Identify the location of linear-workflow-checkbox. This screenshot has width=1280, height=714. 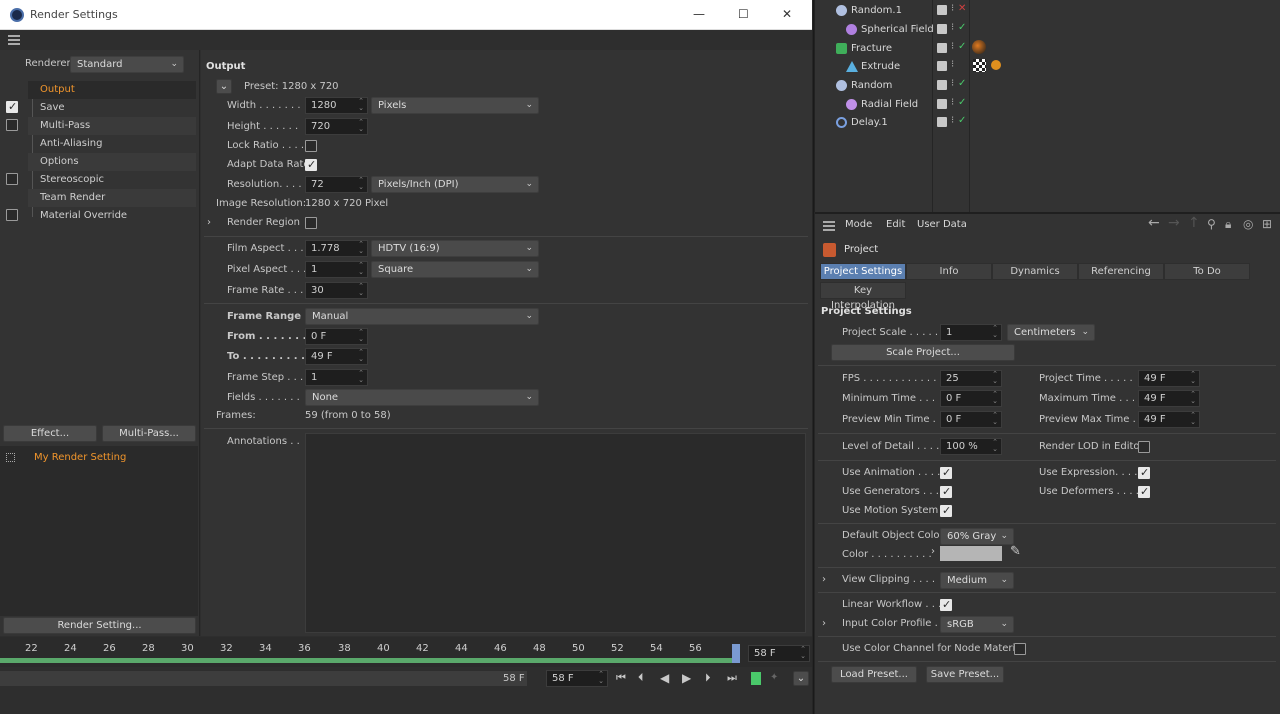
(946, 604).